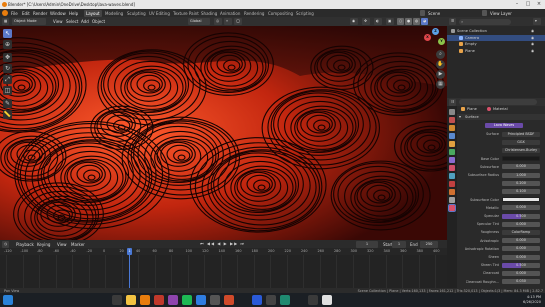  What do you see at coordinates (528, 4) in the screenshot?
I see `maximize-icon: □` at bounding box center [528, 4].